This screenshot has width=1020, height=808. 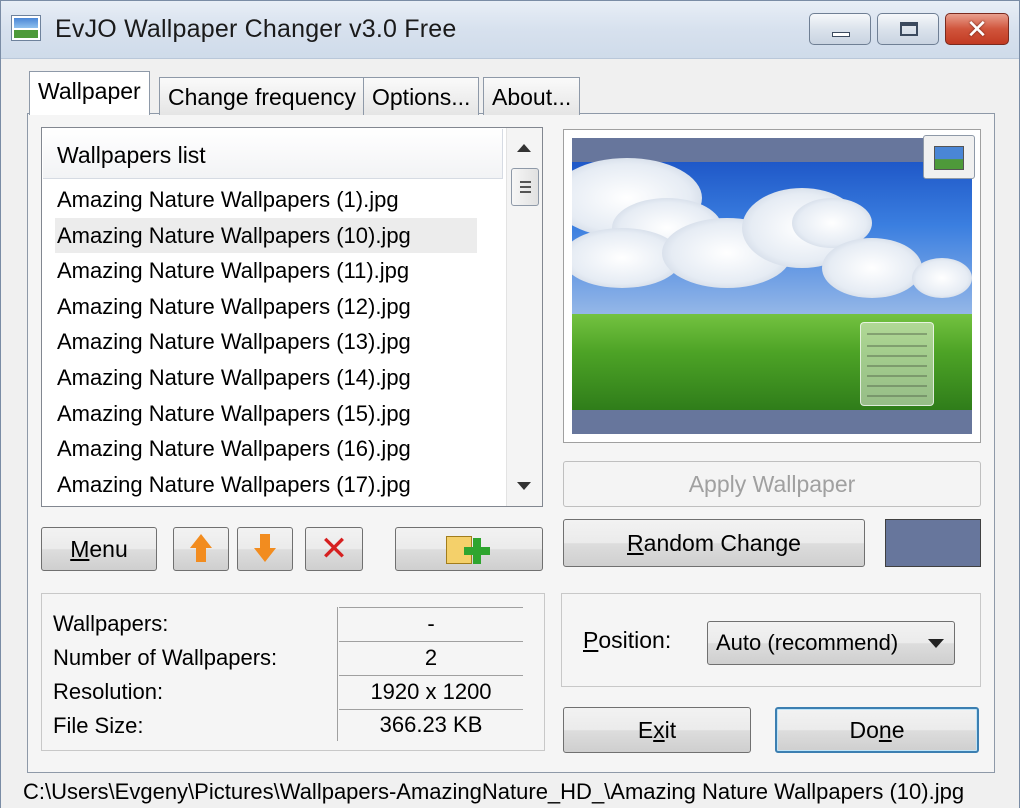 I want to click on random-change-label: andom Change, so click(x=722, y=543).